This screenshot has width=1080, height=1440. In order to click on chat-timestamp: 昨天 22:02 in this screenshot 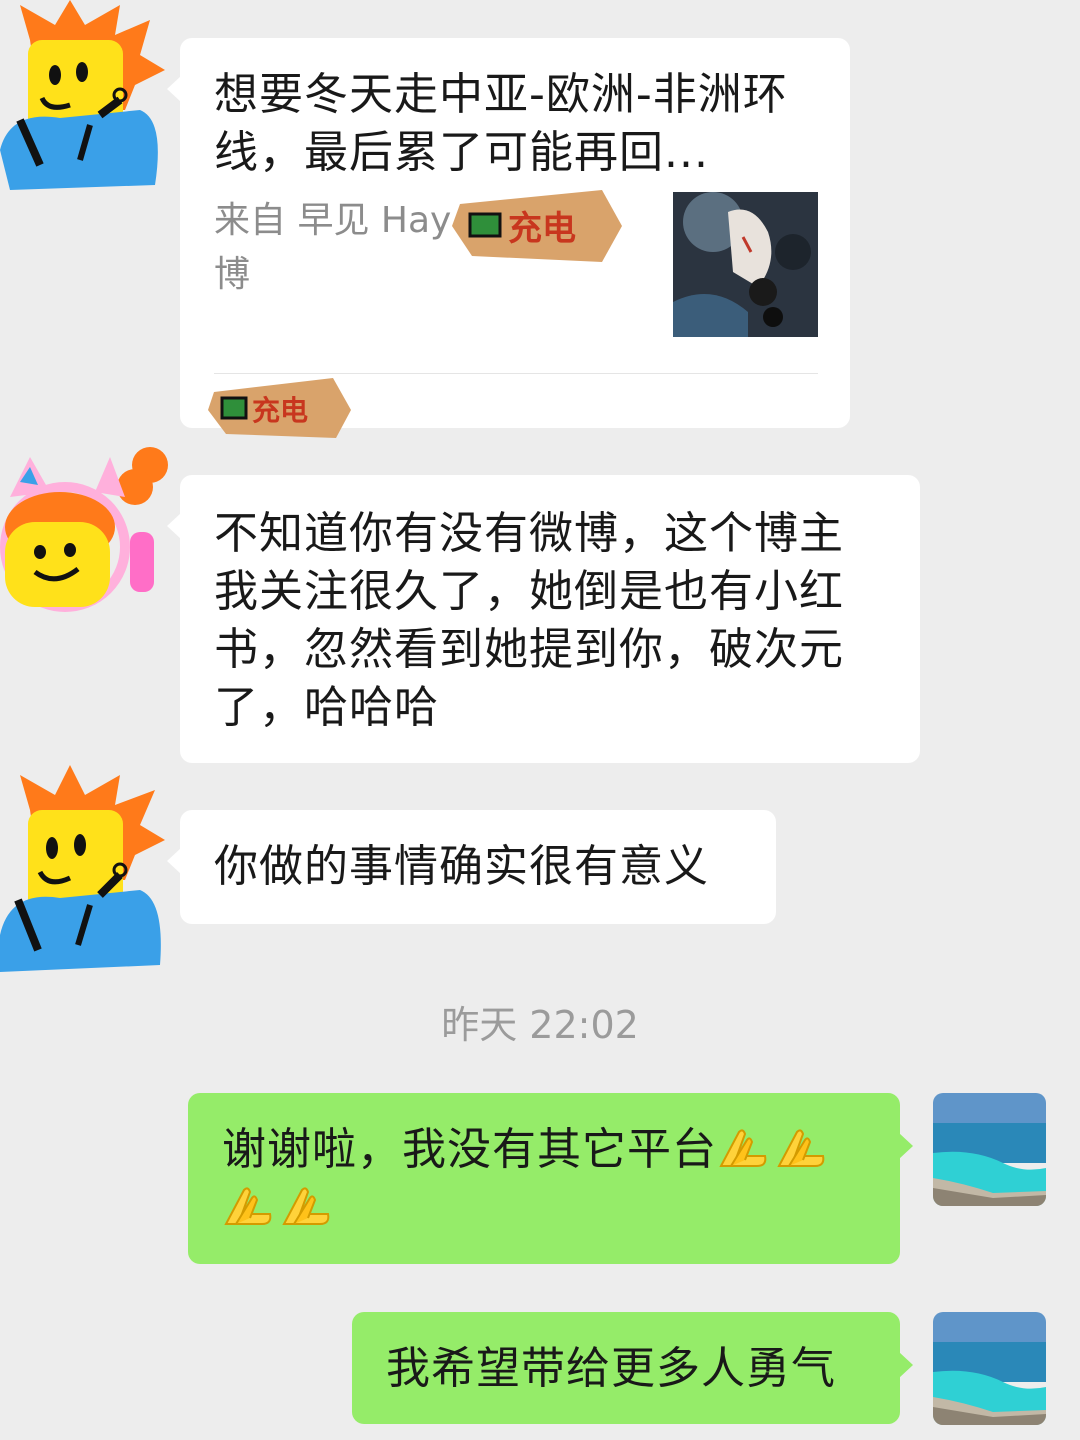, I will do `click(540, 1025)`.